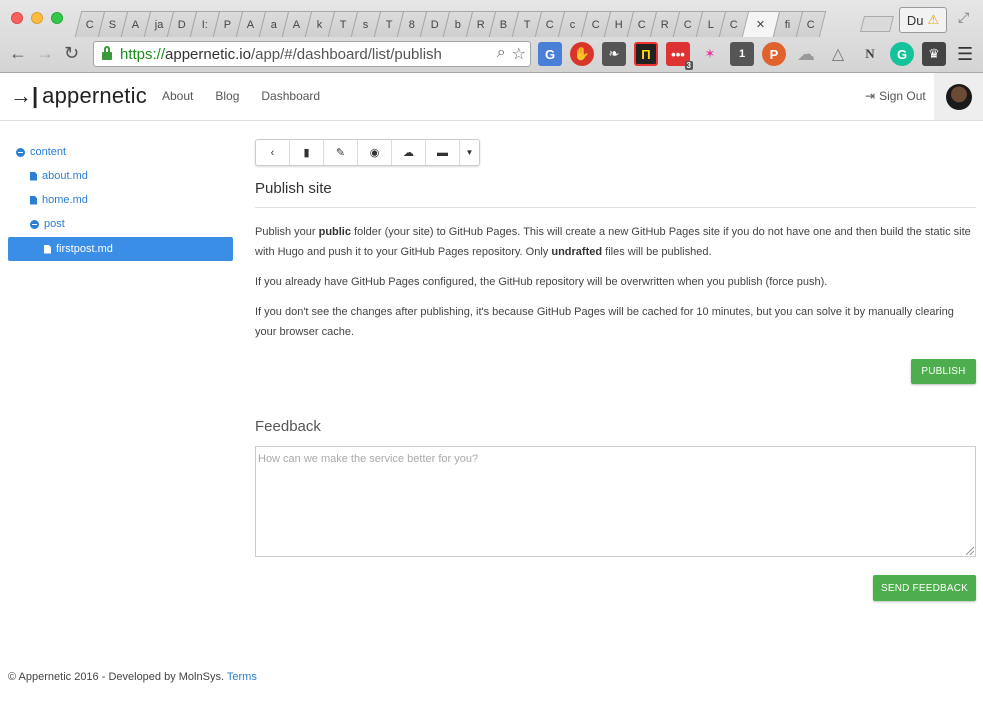  Describe the element at coordinates (48, 152) in the screenshot. I see `tree-label: content` at that location.